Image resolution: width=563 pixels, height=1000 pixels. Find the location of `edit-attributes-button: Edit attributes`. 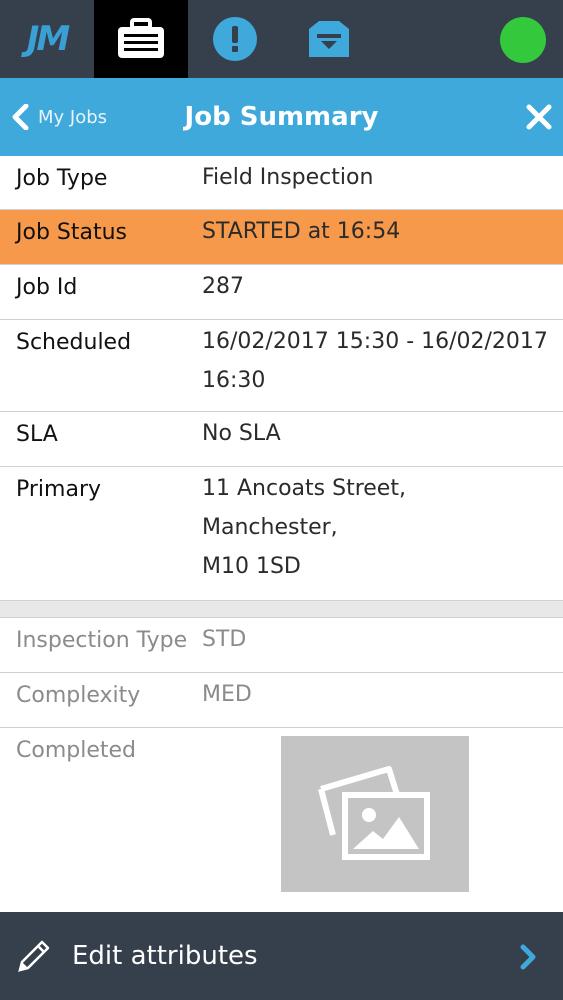

edit-attributes-button: Edit attributes is located at coordinates (281, 956).